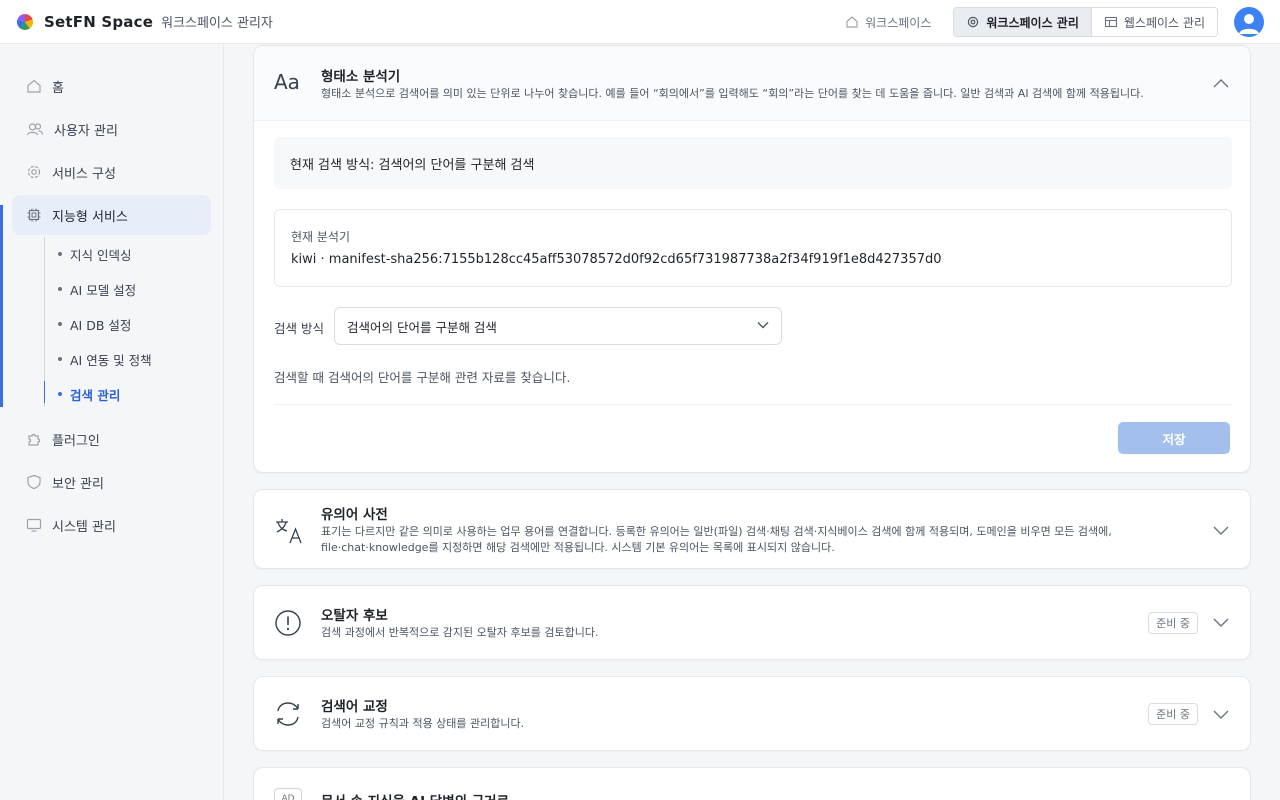 The image size is (1280, 800). I want to click on brand-subtitle: 워크스페이스 관리자, so click(217, 23).